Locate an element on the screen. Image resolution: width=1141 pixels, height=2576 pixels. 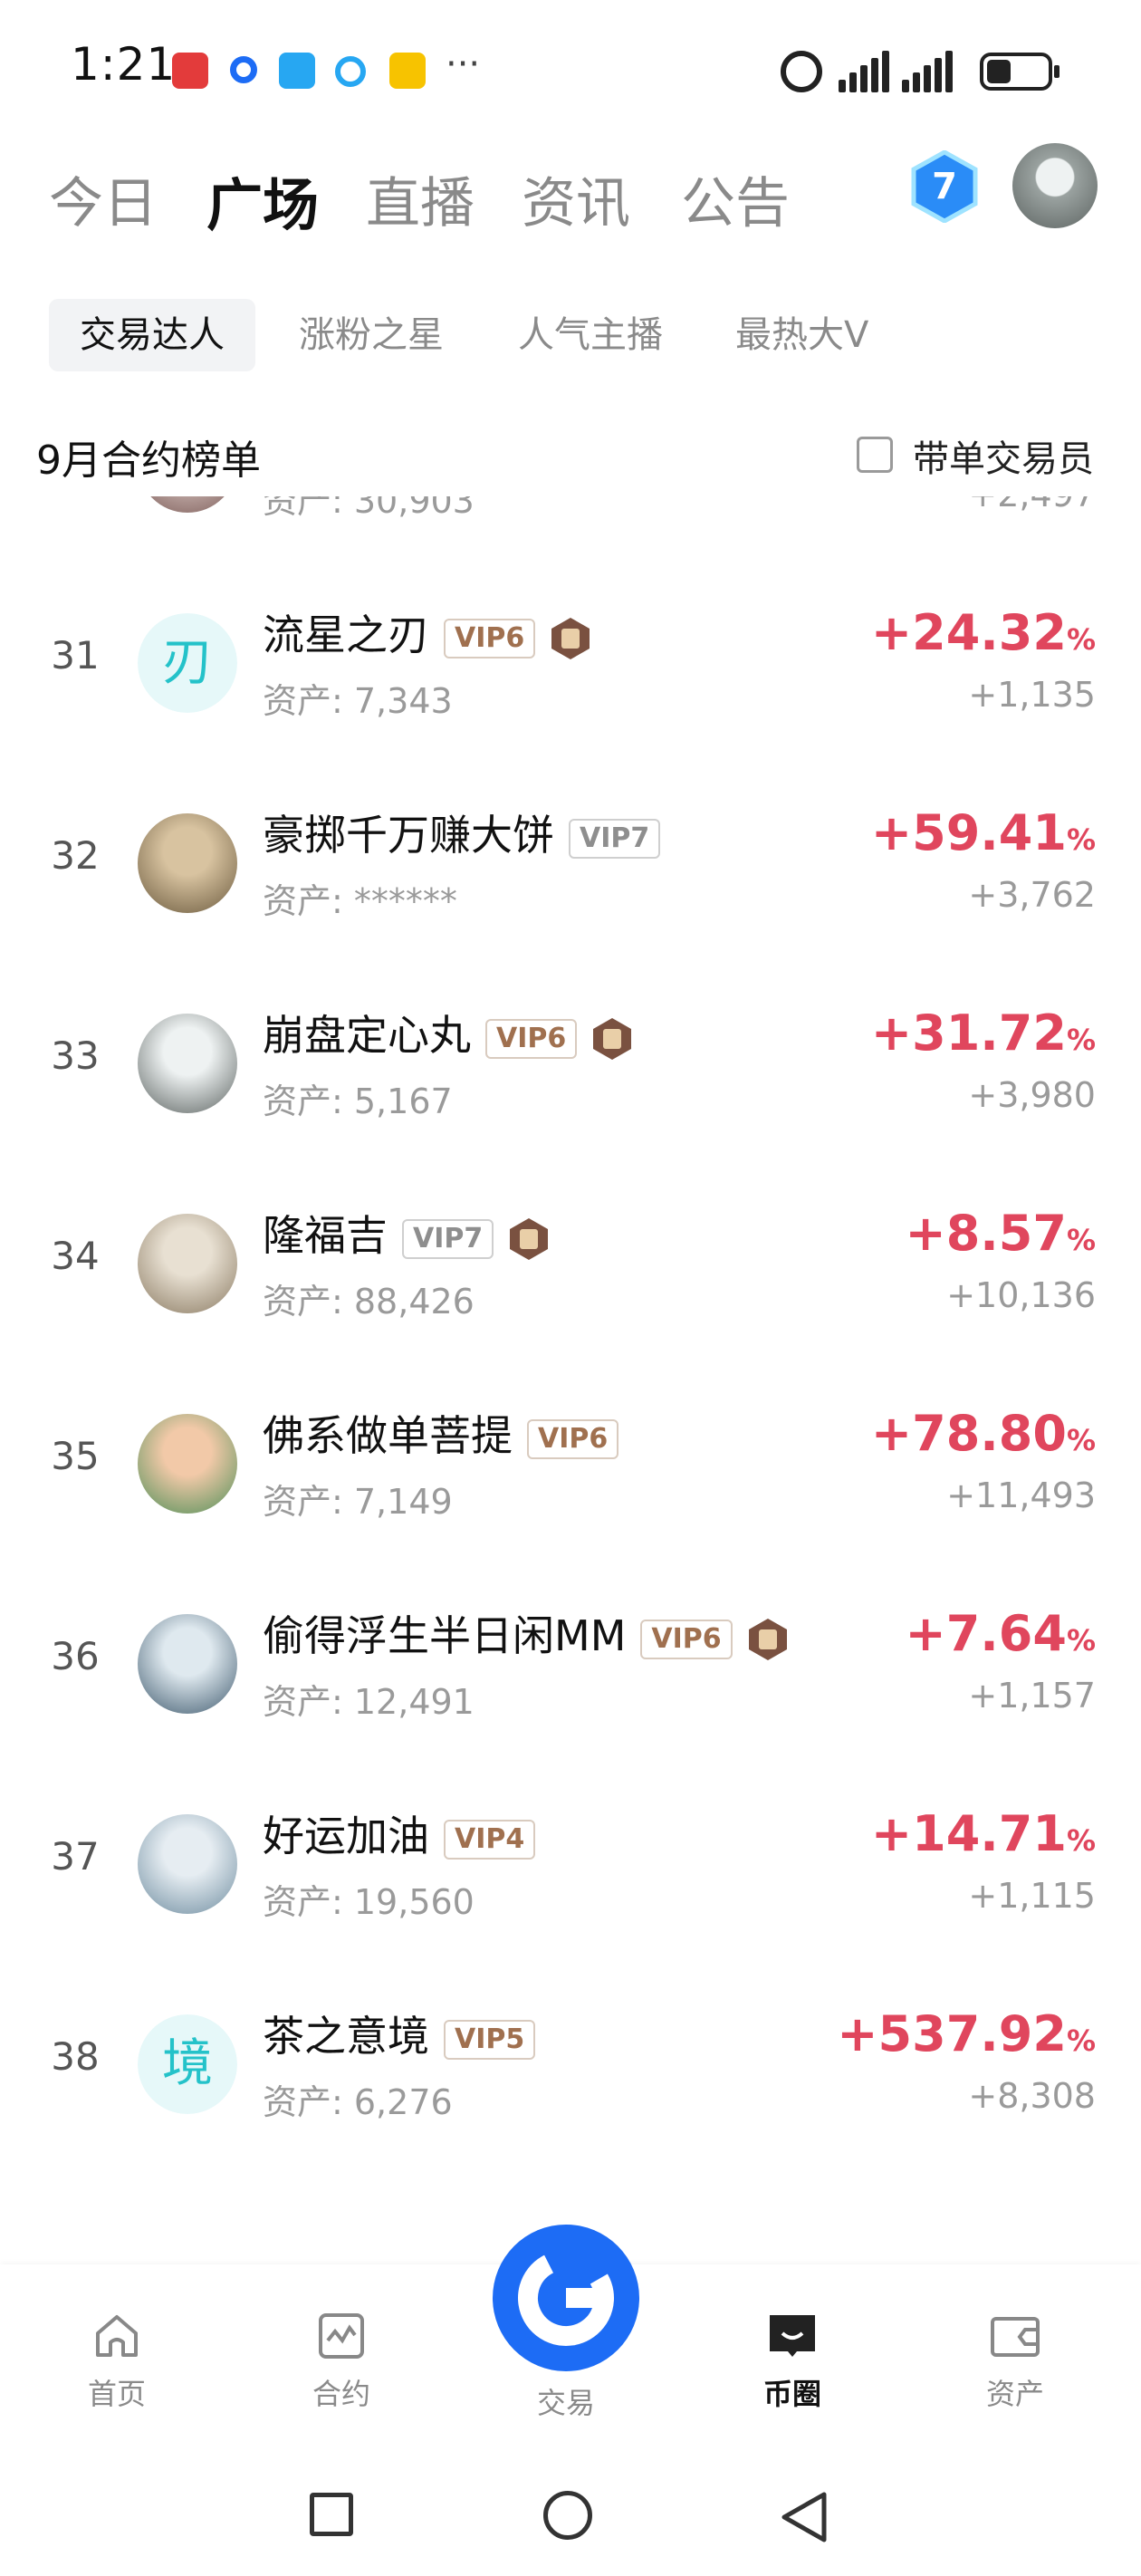
profit-amount: +1,135 is located at coordinates (1032, 695).